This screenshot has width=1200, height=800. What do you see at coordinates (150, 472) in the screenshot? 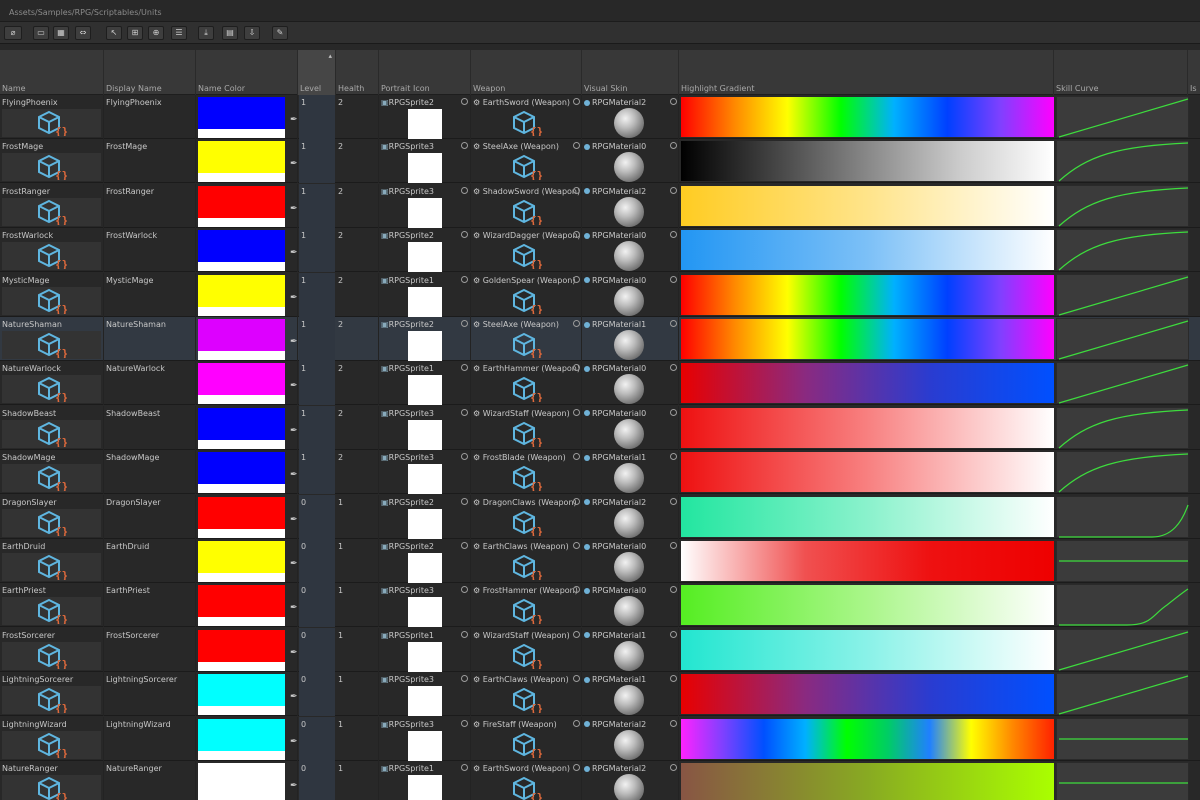
I see `display-name-cell: ShadowMage` at bounding box center [150, 472].